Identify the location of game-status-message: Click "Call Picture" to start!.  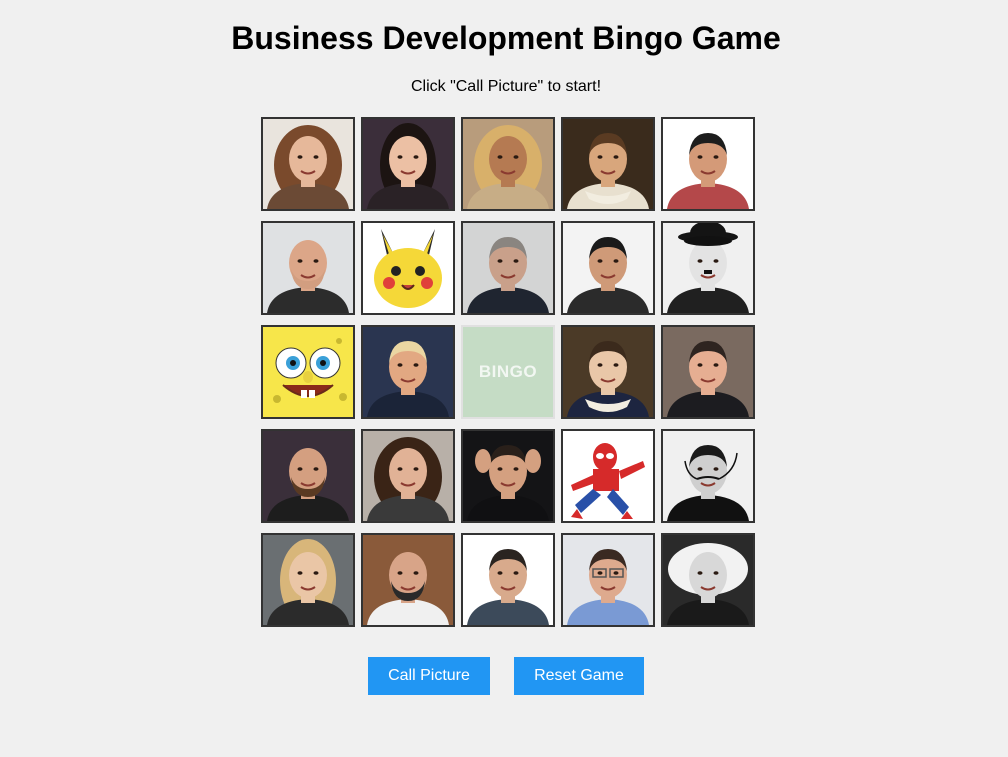
(506, 86).